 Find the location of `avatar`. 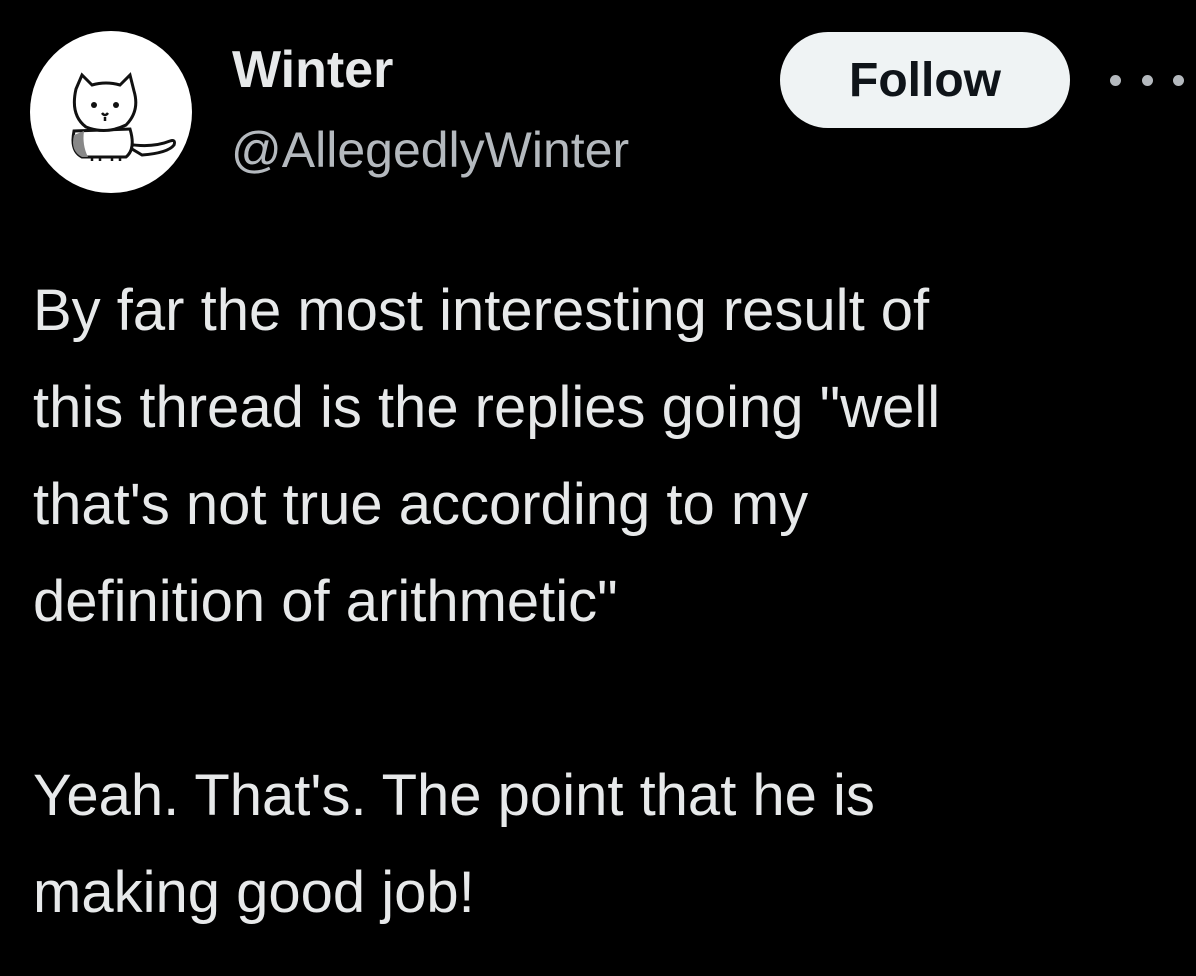

avatar is located at coordinates (111, 112).